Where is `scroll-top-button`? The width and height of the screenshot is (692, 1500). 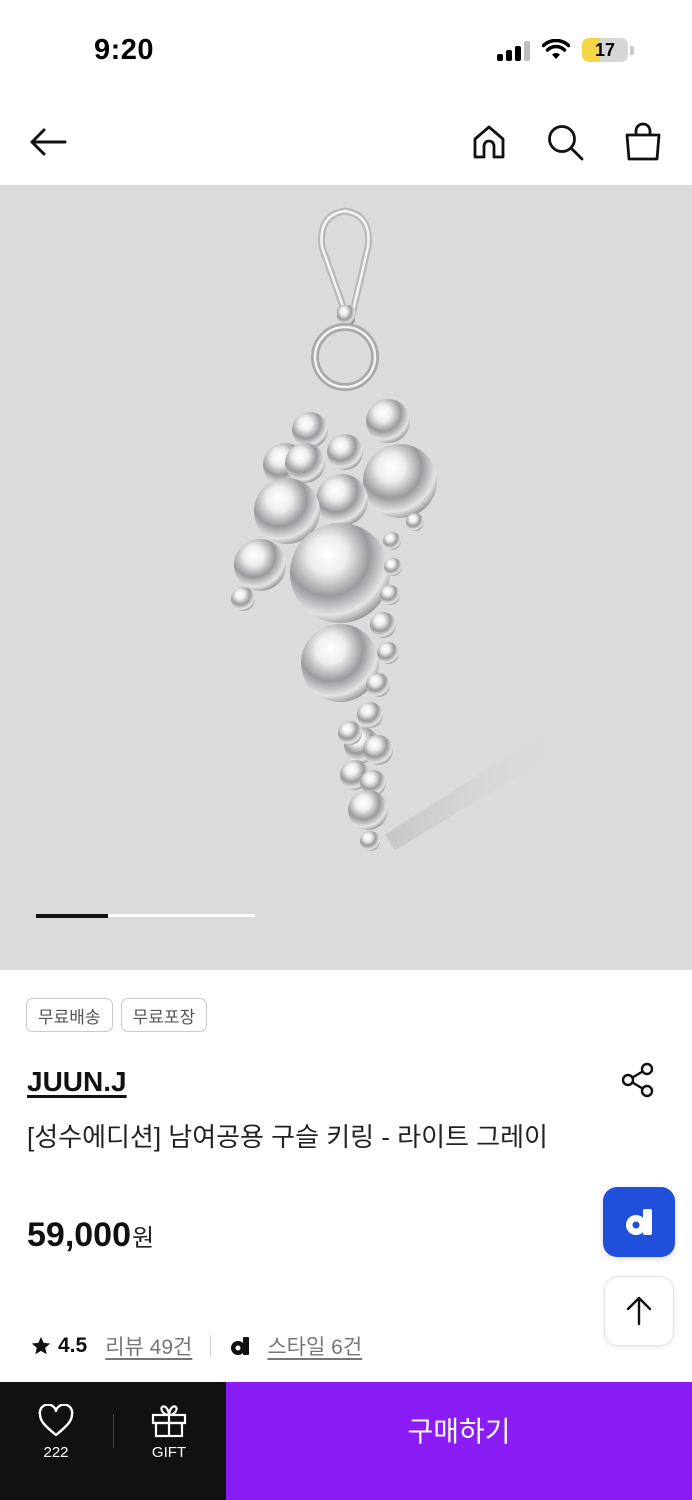 scroll-top-button is located at coordinates (639, 1311).